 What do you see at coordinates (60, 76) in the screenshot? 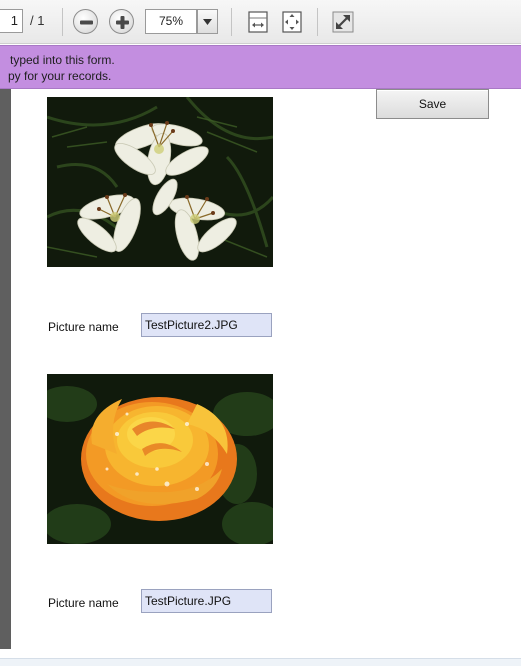
I see `banner-text-line2: py for your records.` at bounding box center [60, 76].